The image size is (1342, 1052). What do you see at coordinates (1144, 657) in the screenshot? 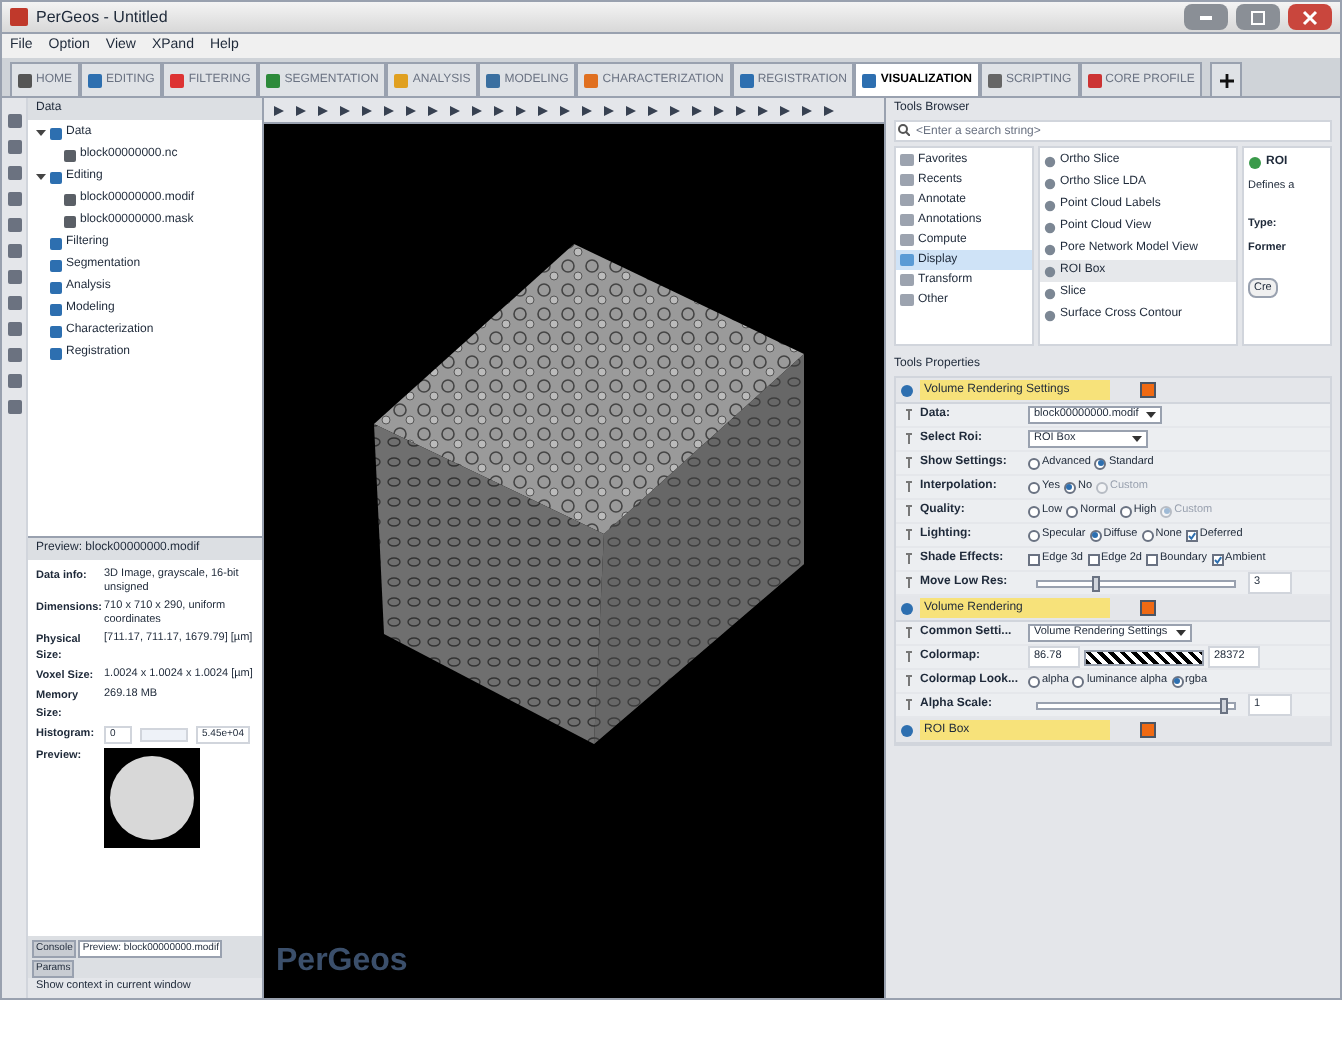
I see `colormap-bar` at bounding box center [1144, 657].